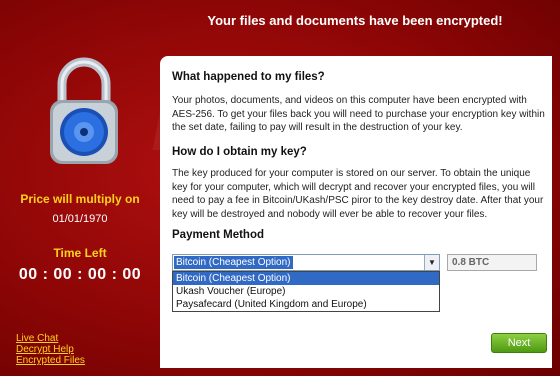  Describe the element at coordinates (50, 360) in the screenshot. I see `encrypted-files-link: Encrypted Files` at that location.